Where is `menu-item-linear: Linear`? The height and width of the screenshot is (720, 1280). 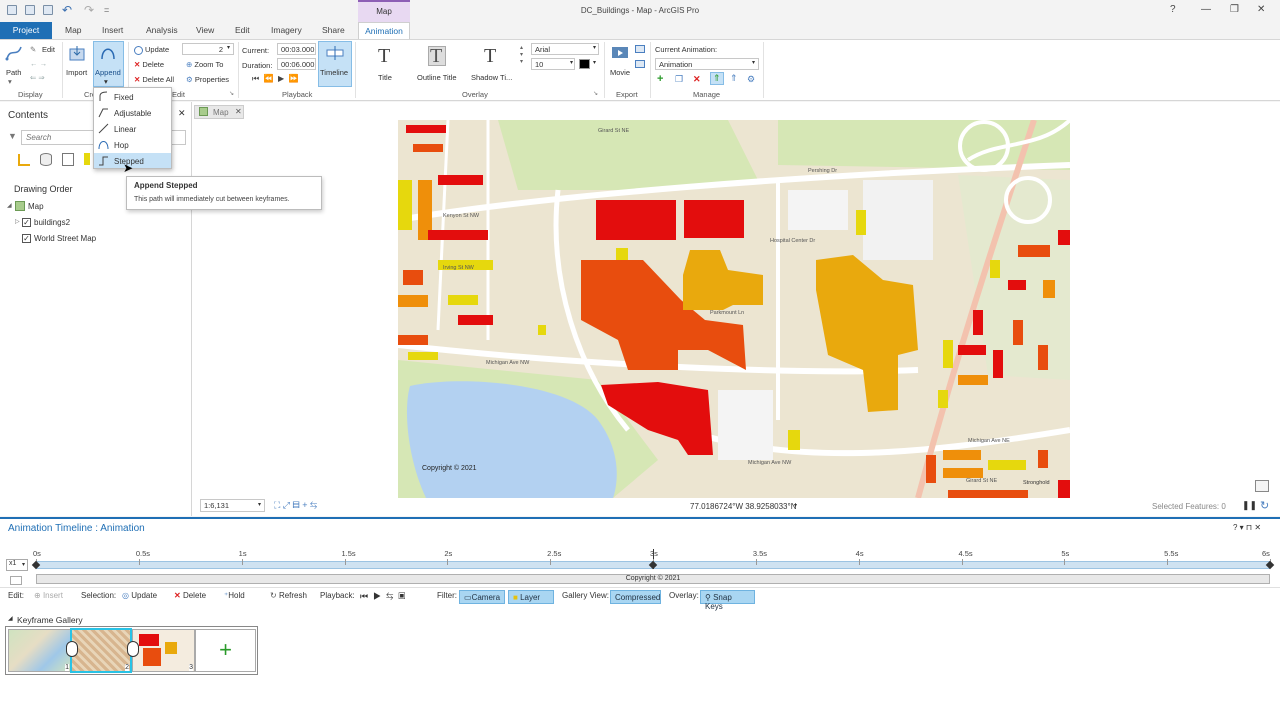 menu-item-linear: Linear is located at coordinates (132, 128).